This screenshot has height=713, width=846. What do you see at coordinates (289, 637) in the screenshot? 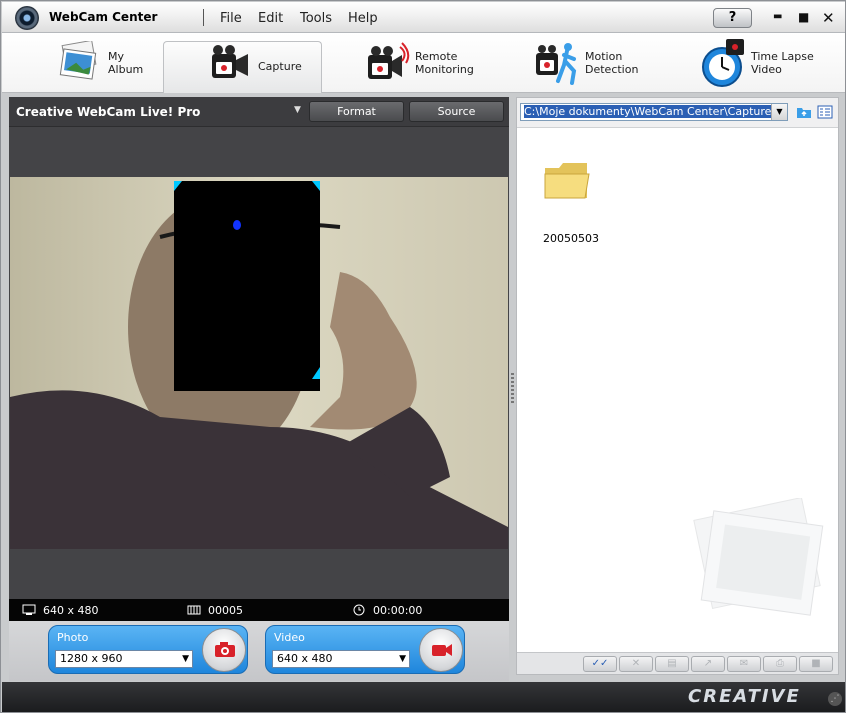
I see `video-label: Video` at bounding box center [289, 637].